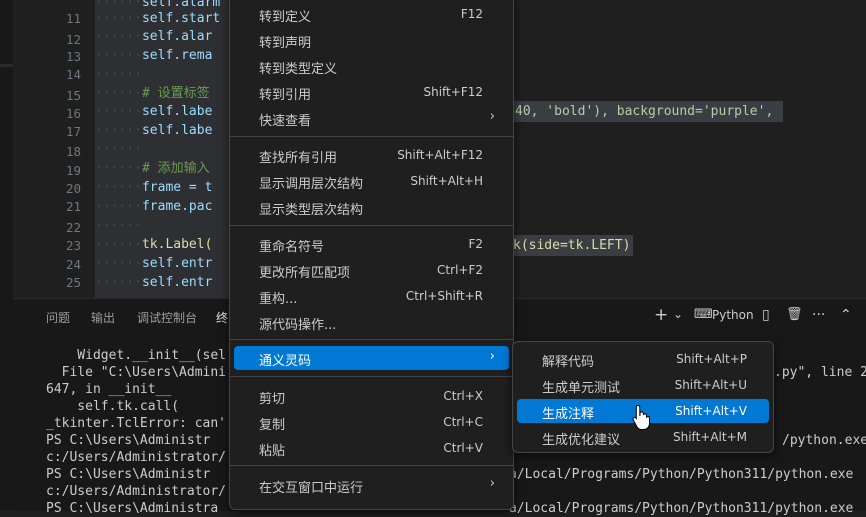  Describe the element at coordinates (73, 188) in the screenshot. I see `line-number: 20` at that location.